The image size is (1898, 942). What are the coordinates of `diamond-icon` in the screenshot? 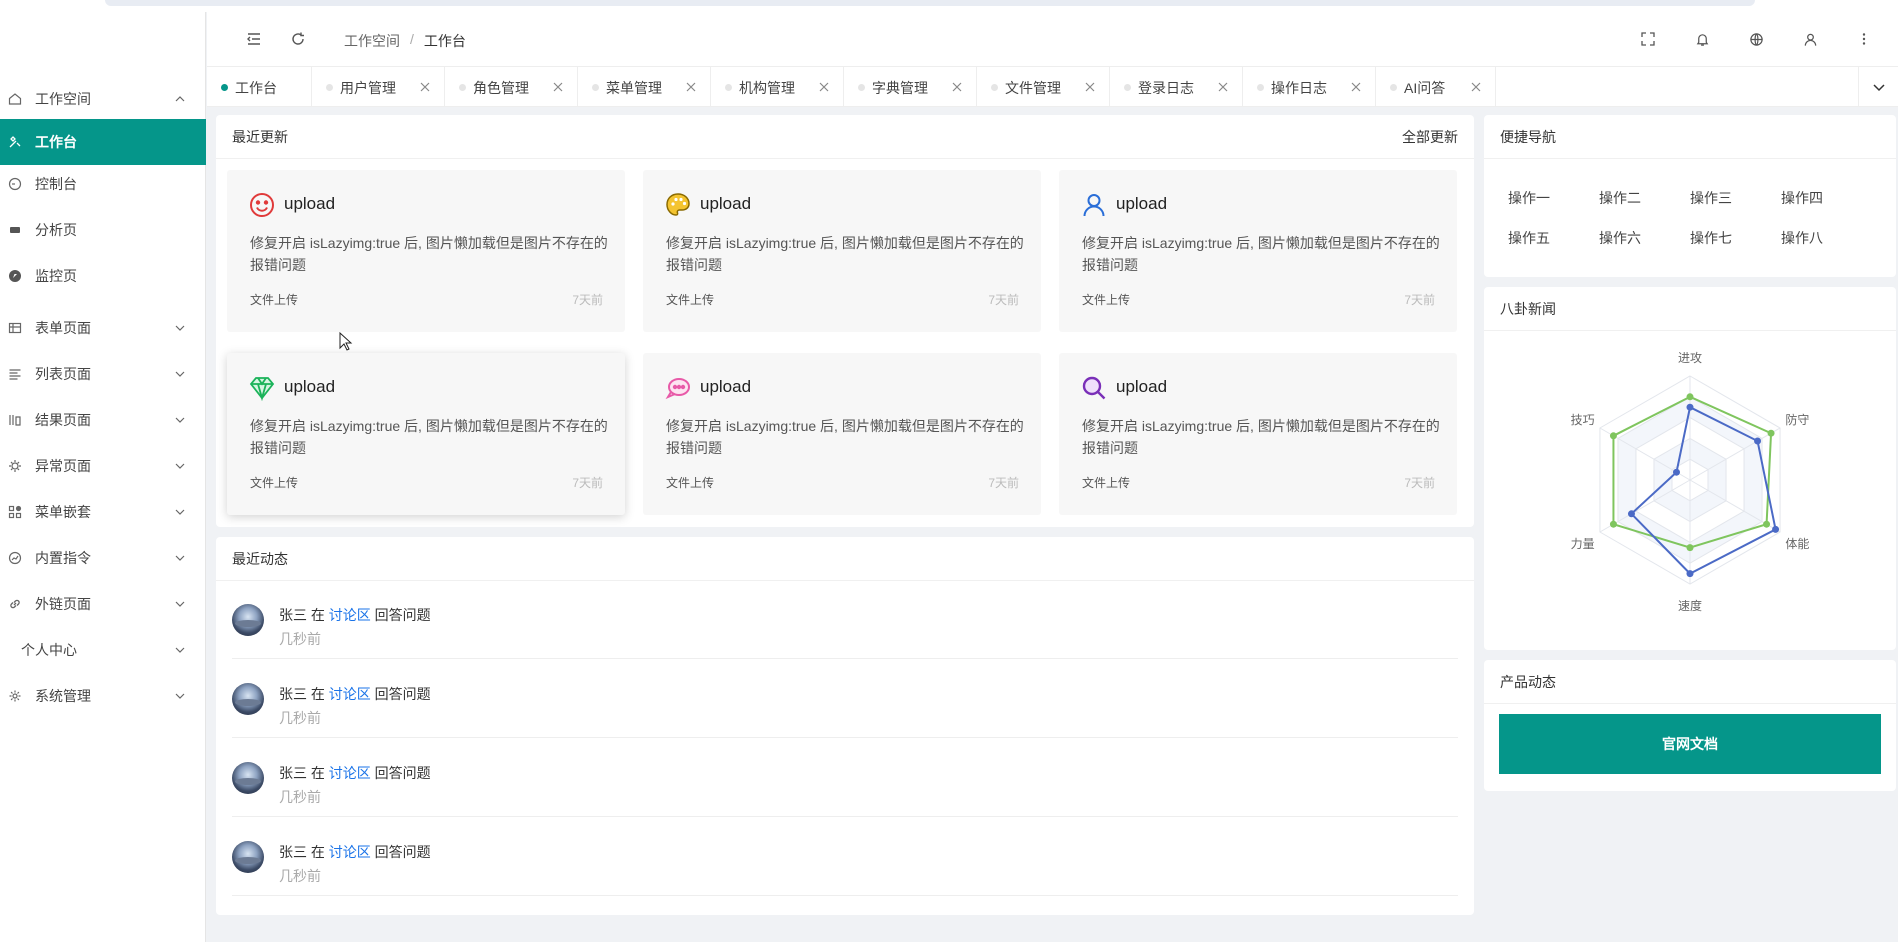 It's located at (262, 388).